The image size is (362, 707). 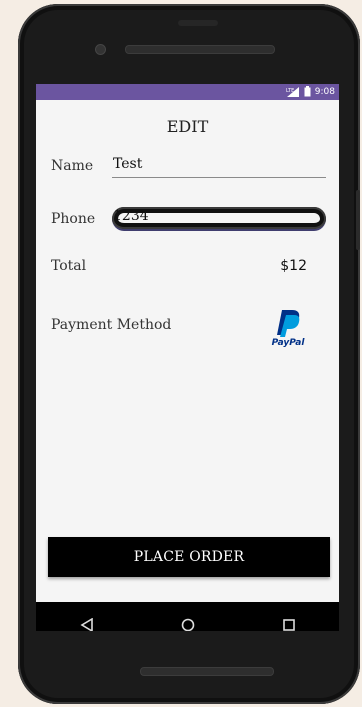 I want to click on back-icon, so click(x=87, y=622).